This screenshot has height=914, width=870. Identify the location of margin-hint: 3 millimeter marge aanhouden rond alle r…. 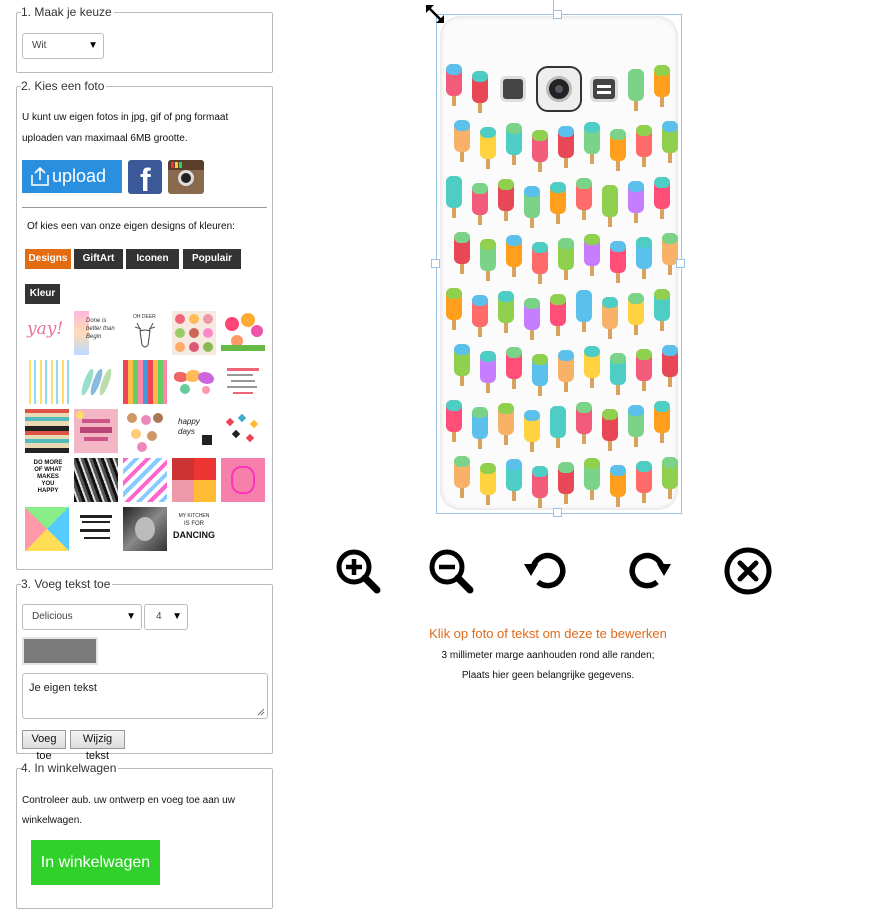
(548, 655).